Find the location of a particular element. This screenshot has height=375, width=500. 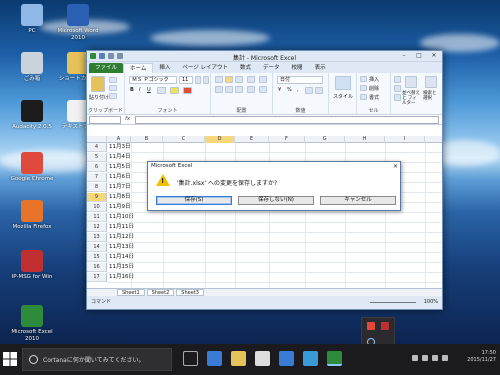

fill-color-icon is located at coordinates (174, 90).